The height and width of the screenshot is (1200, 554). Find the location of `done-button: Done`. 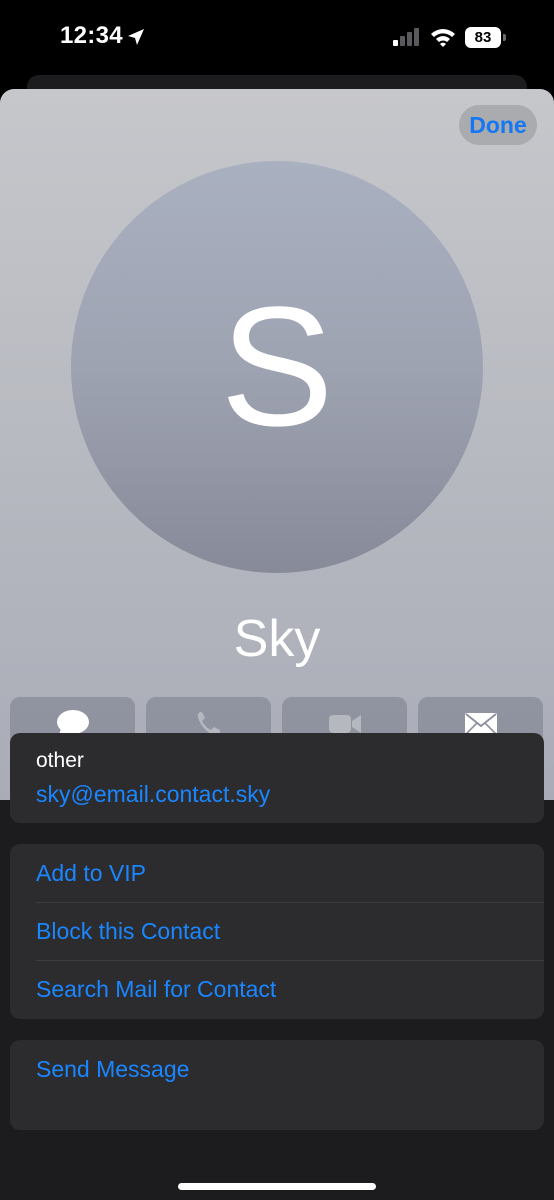

done-button: Done is located at coordinates (498, 125).